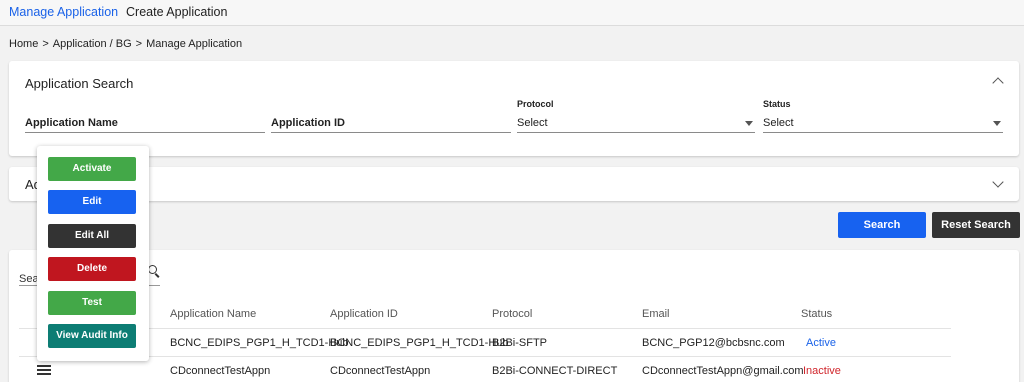  Describe the element at coordinates (92, 202) in the screenshot. I see `edit-button: Edit` at that location.